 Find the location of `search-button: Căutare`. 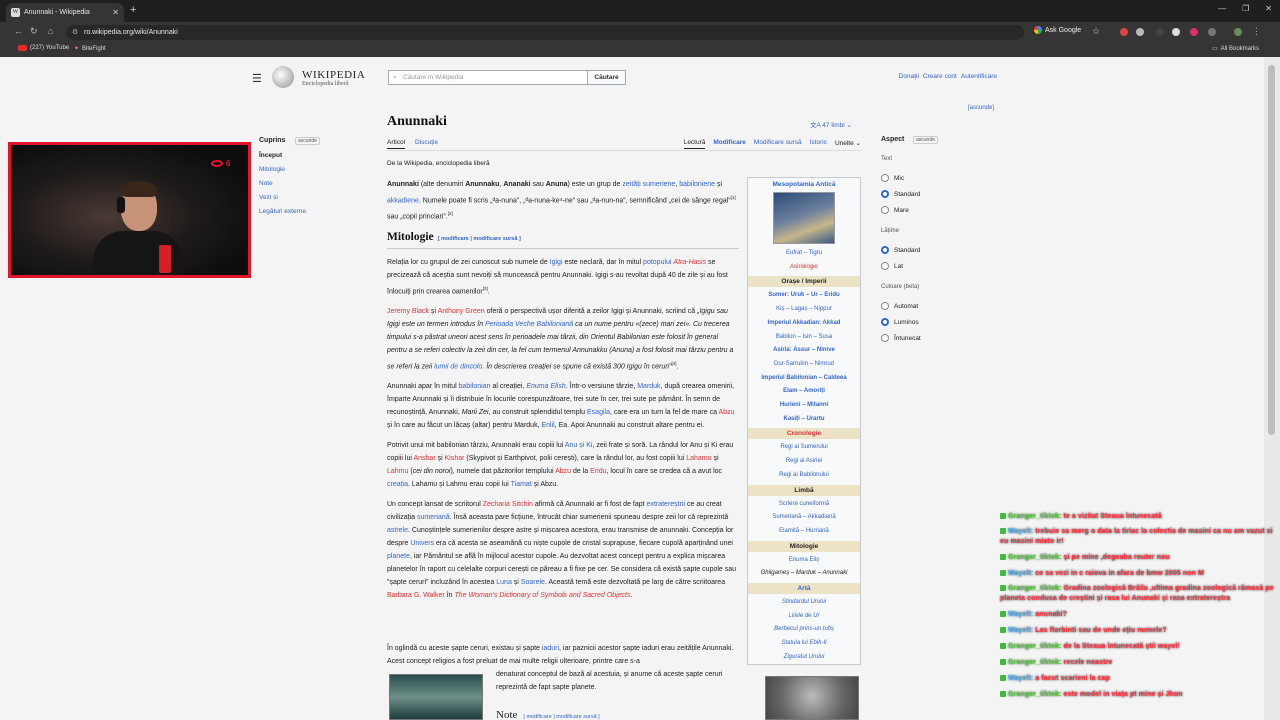

search-button: Căutare is located at coordinates (606, 77).